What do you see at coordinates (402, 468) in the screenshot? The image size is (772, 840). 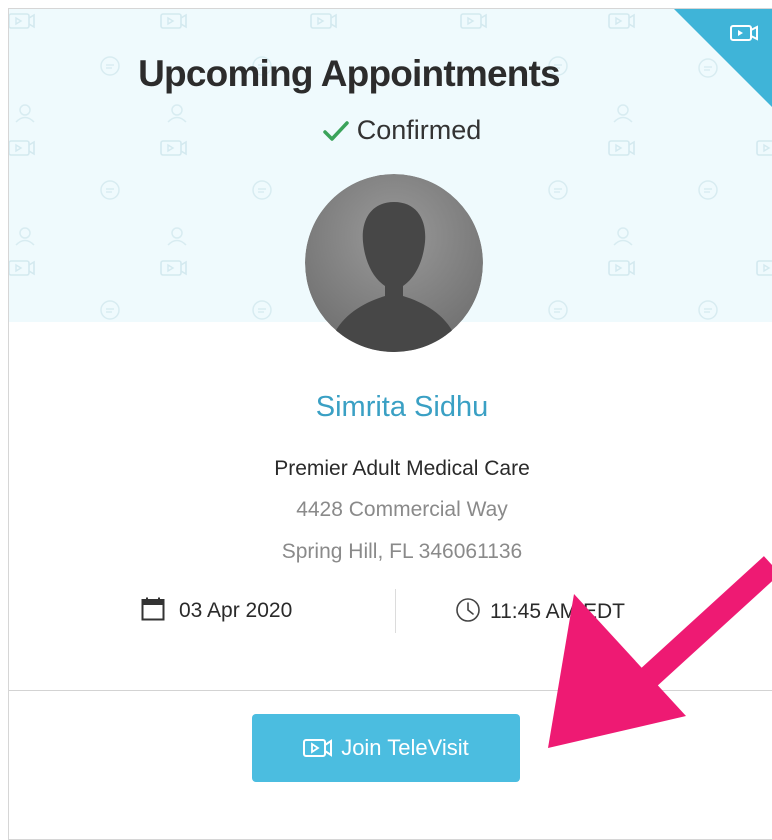 I see `practice-name: Premier Adult Medical Care` at bounding box center [402, 468].